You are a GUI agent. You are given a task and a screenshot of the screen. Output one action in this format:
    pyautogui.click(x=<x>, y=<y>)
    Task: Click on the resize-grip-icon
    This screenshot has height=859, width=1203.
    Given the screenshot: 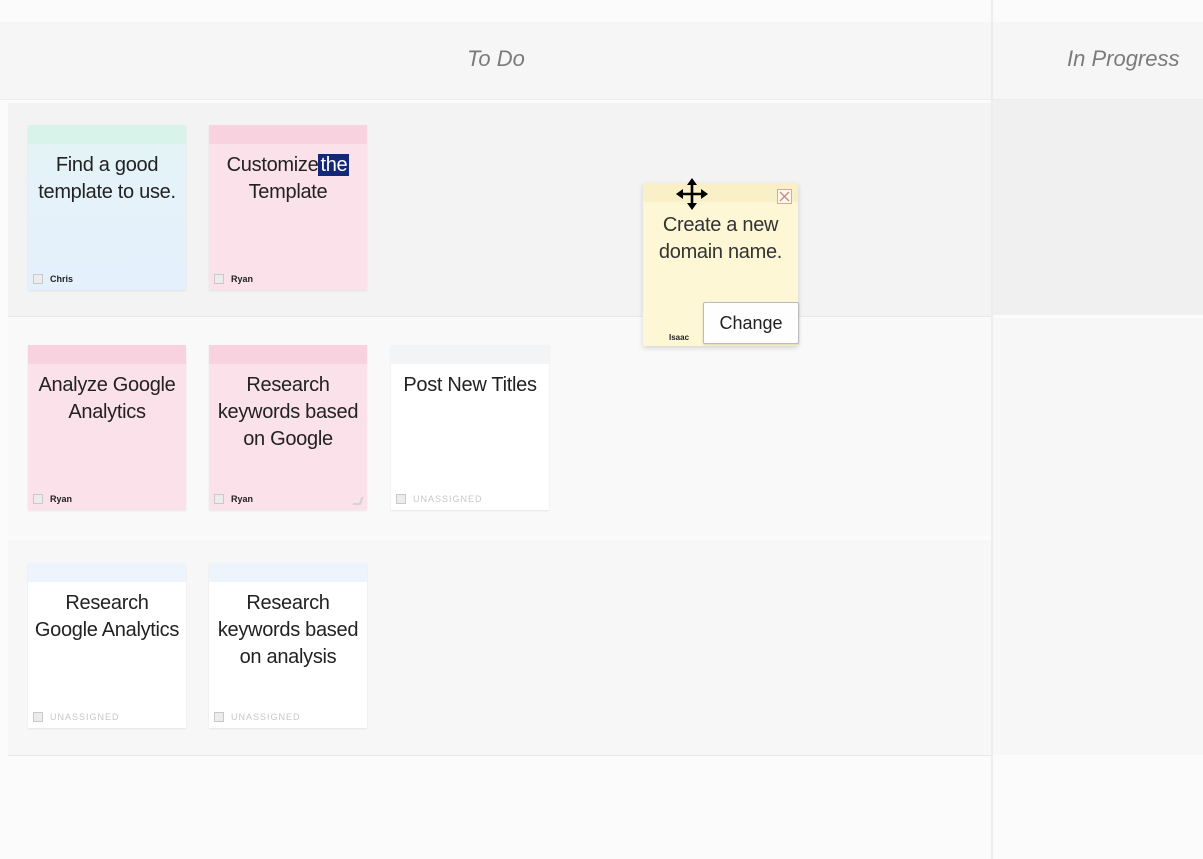 What is the action you would take?
    pyautogui.click(x=358, y=501)
    